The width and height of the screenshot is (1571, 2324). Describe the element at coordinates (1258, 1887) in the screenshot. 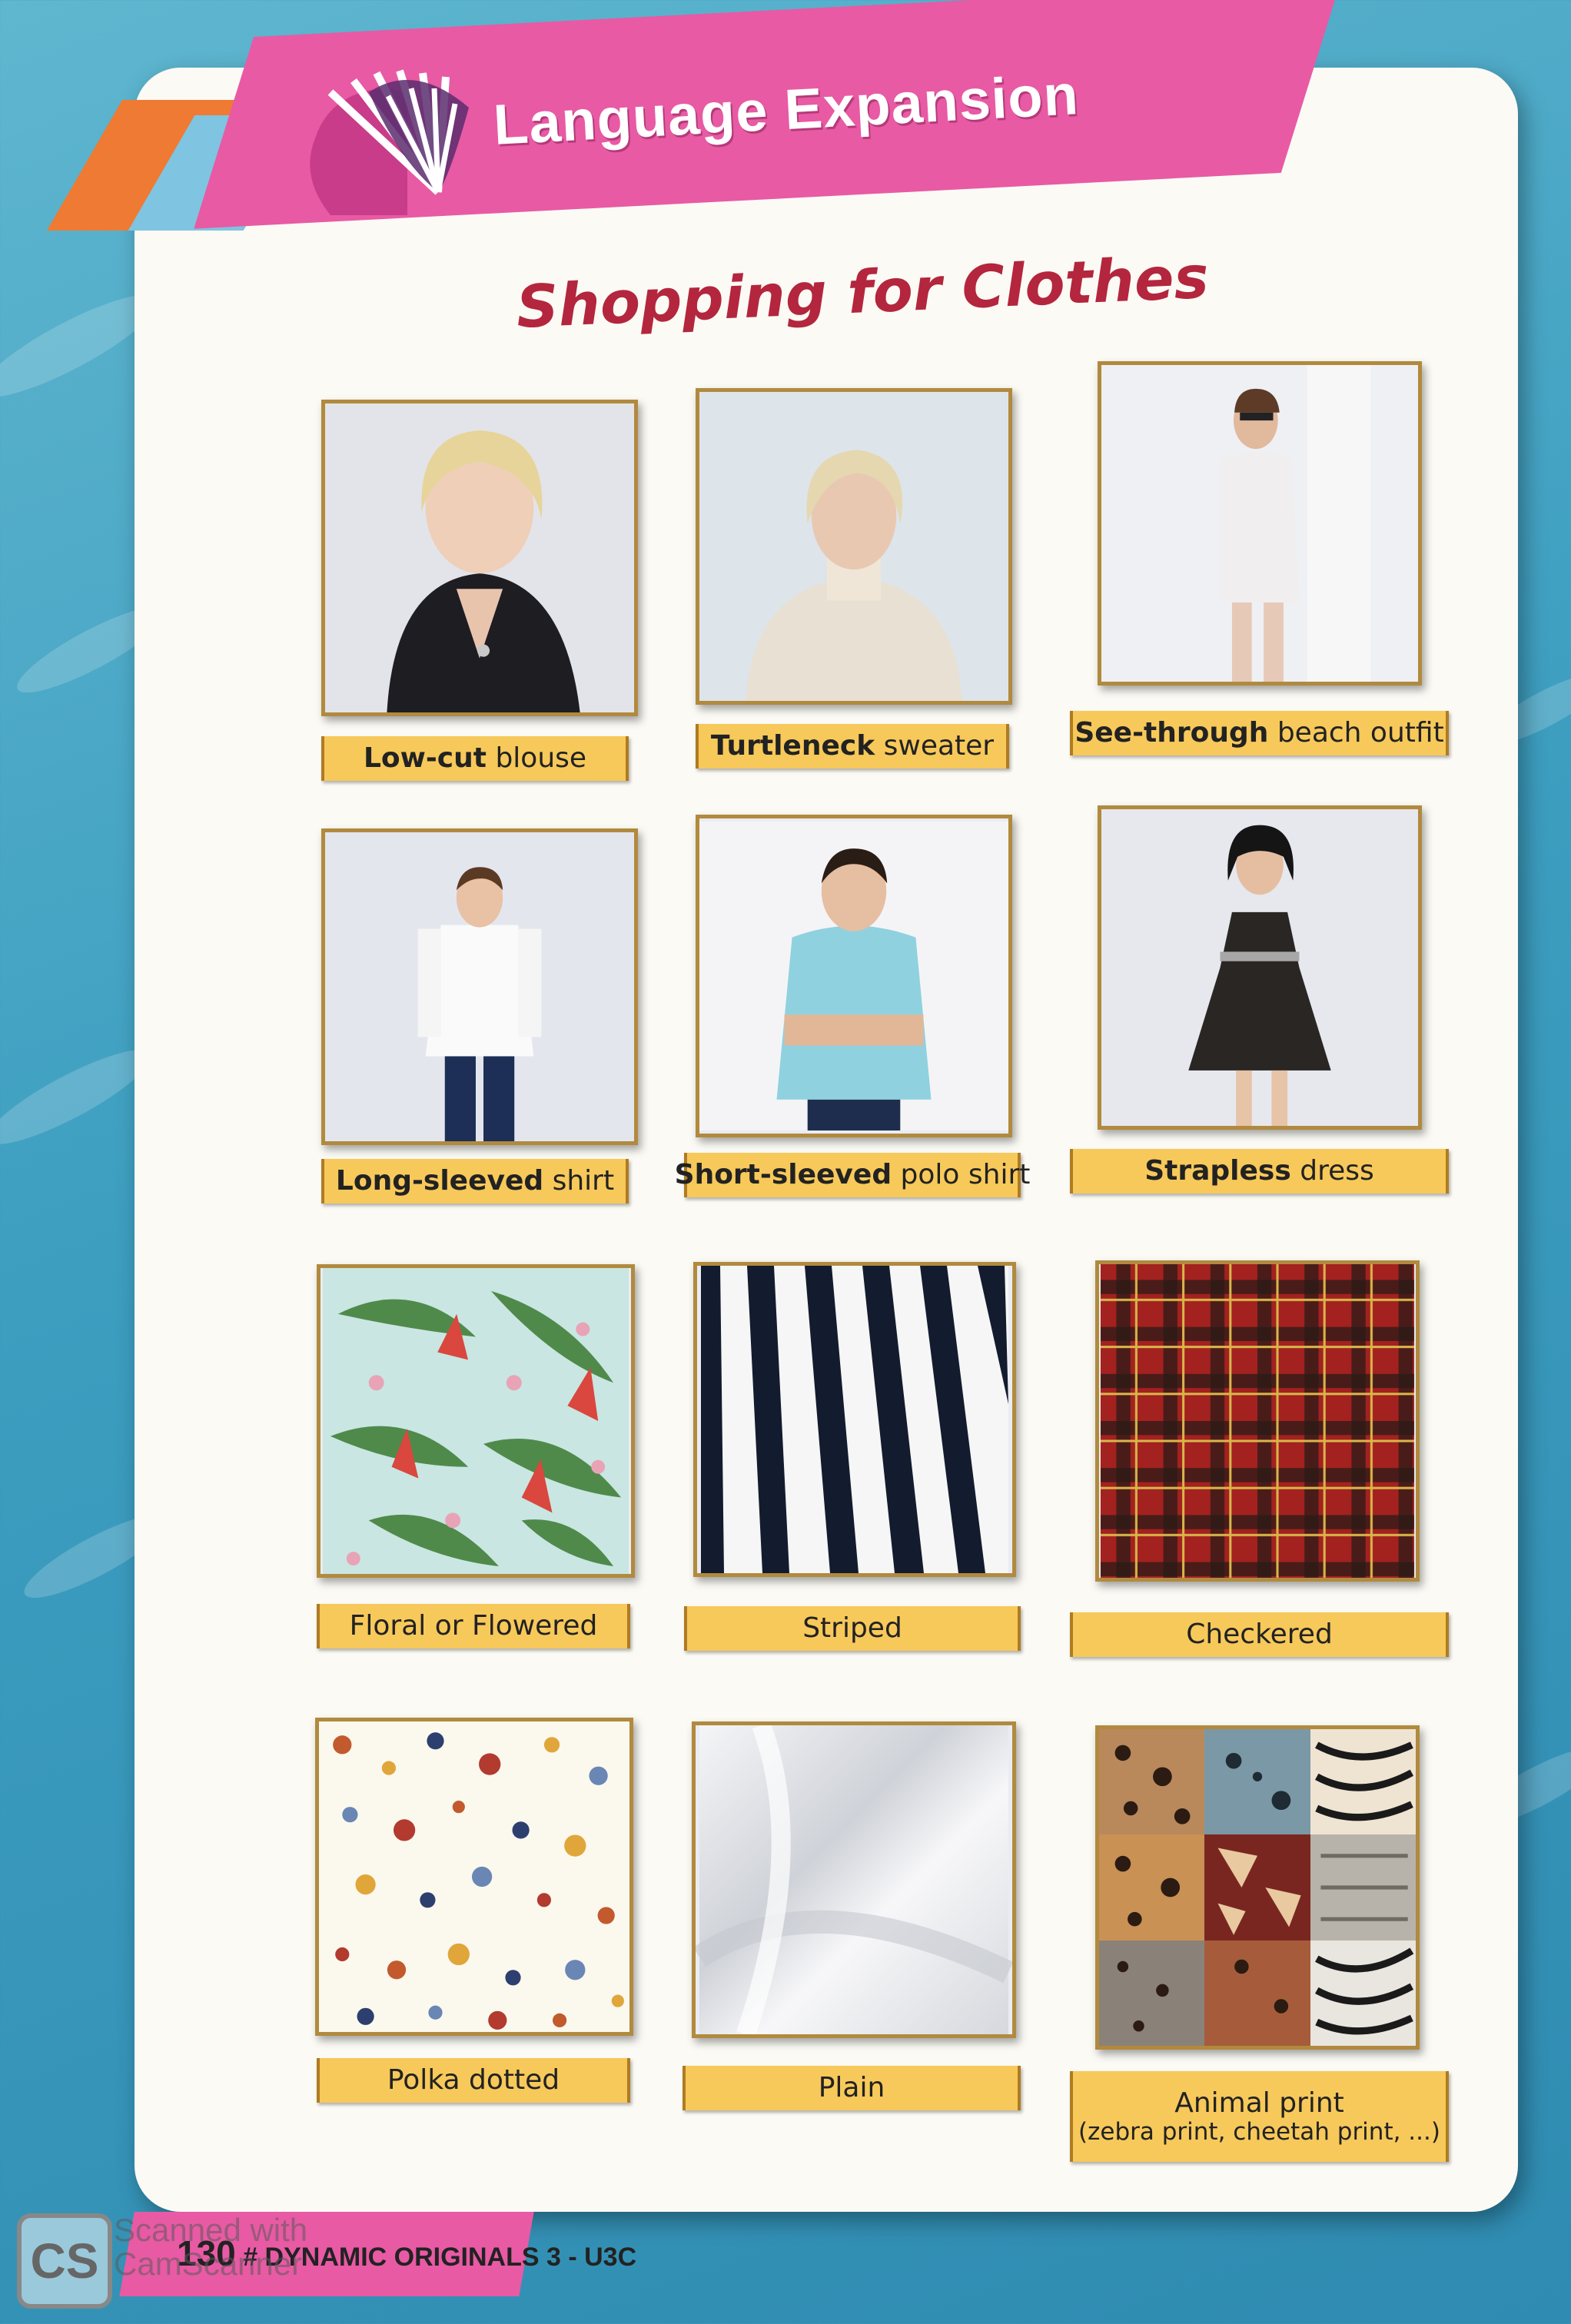

I see `pattern-animal-print` at that location.